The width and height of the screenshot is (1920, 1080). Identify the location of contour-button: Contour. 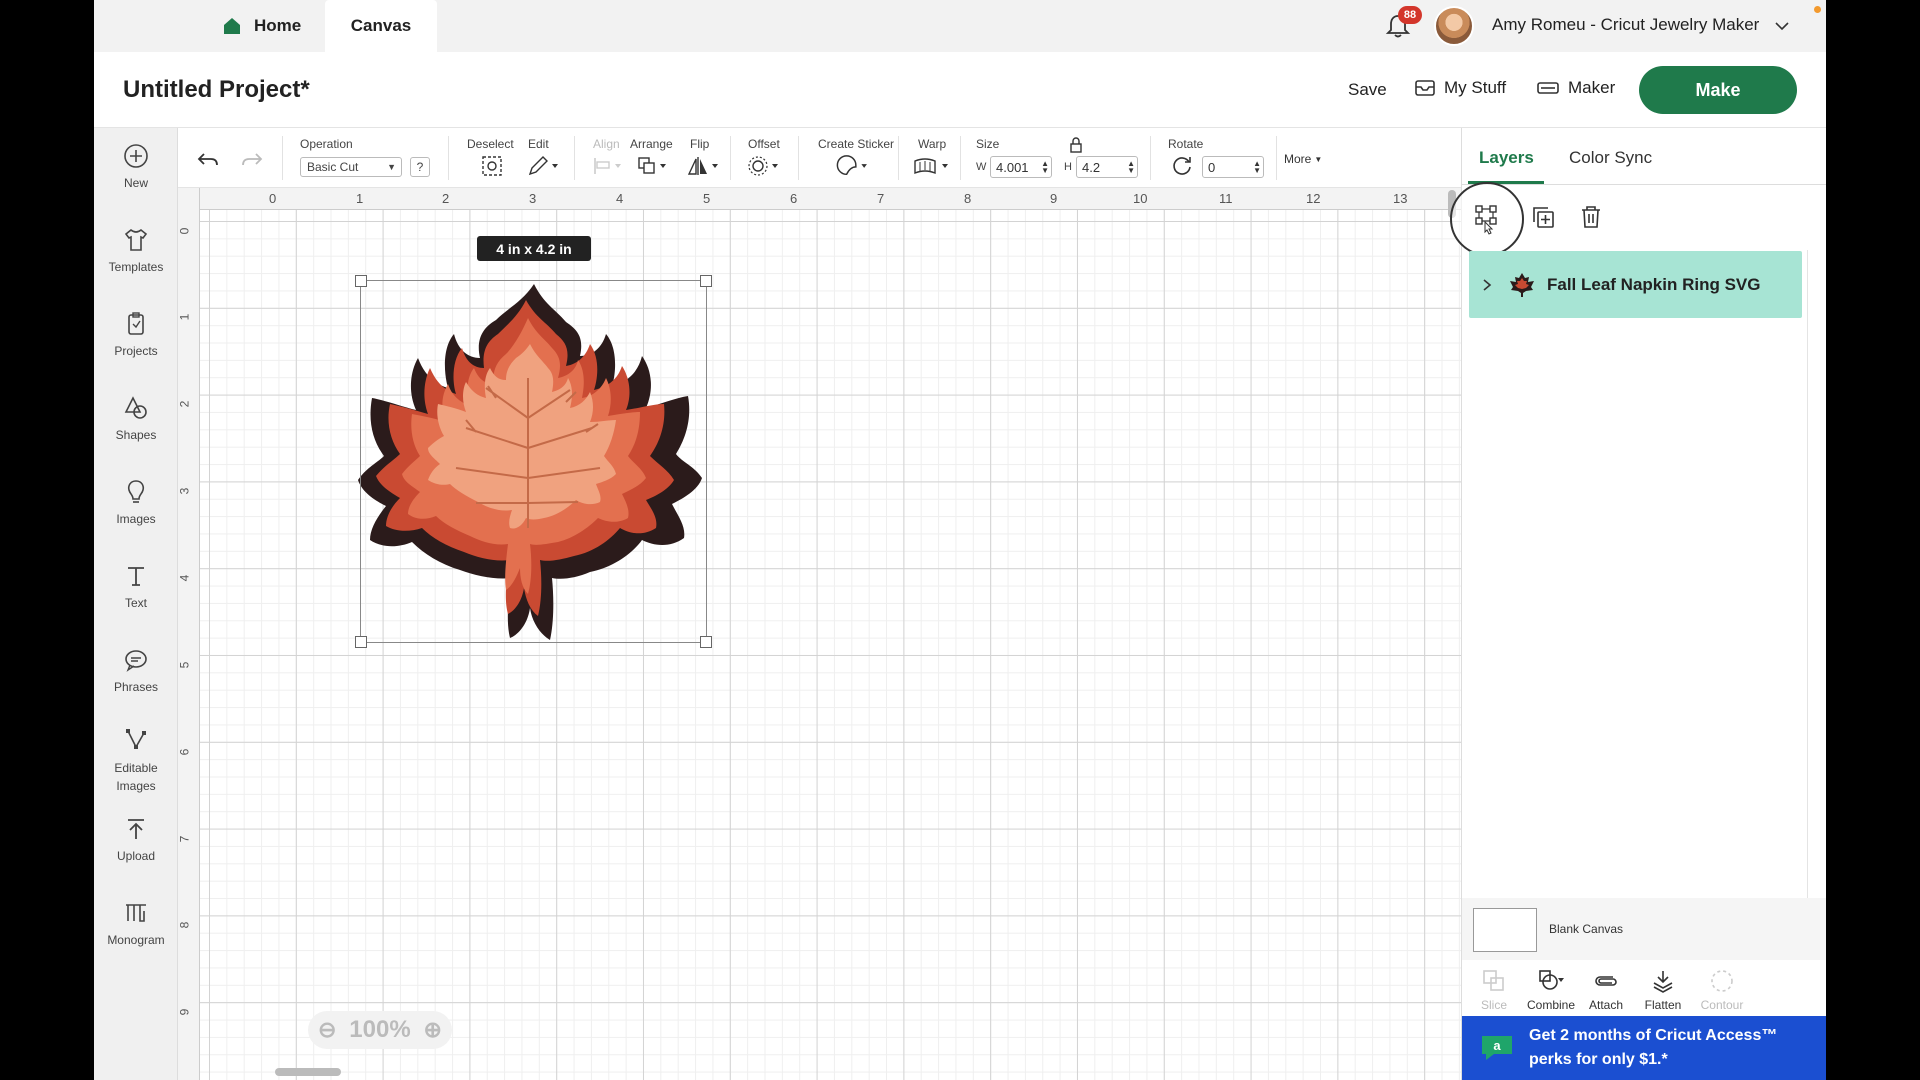
(1722, 990).